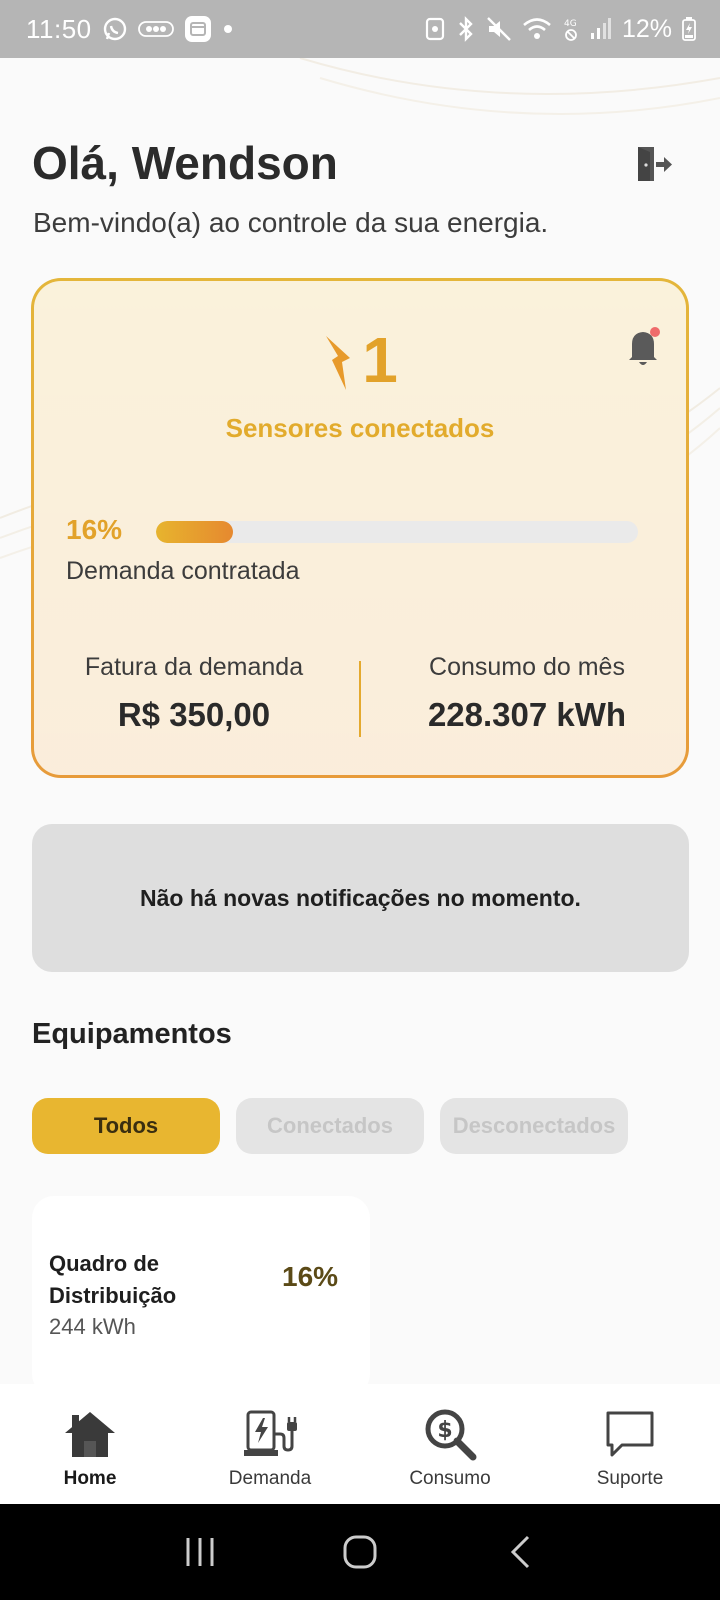  I want to click on carrier-app-icon, so click(155, 29).